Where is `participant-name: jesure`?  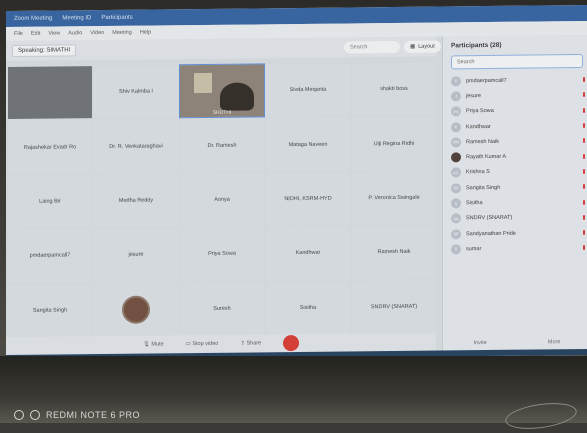 participant-name: jesure is located at coordinates (473, 96).